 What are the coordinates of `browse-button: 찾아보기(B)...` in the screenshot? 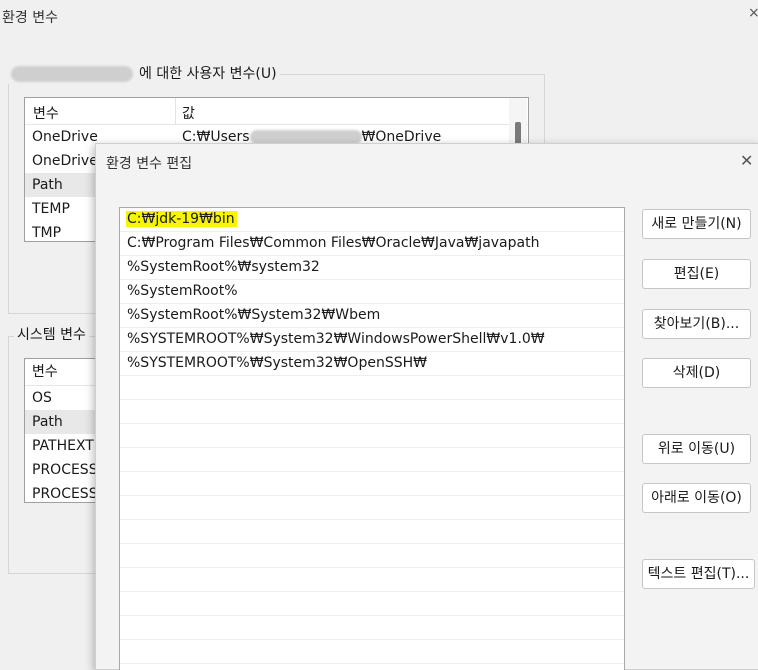 It's located at (696, 324).